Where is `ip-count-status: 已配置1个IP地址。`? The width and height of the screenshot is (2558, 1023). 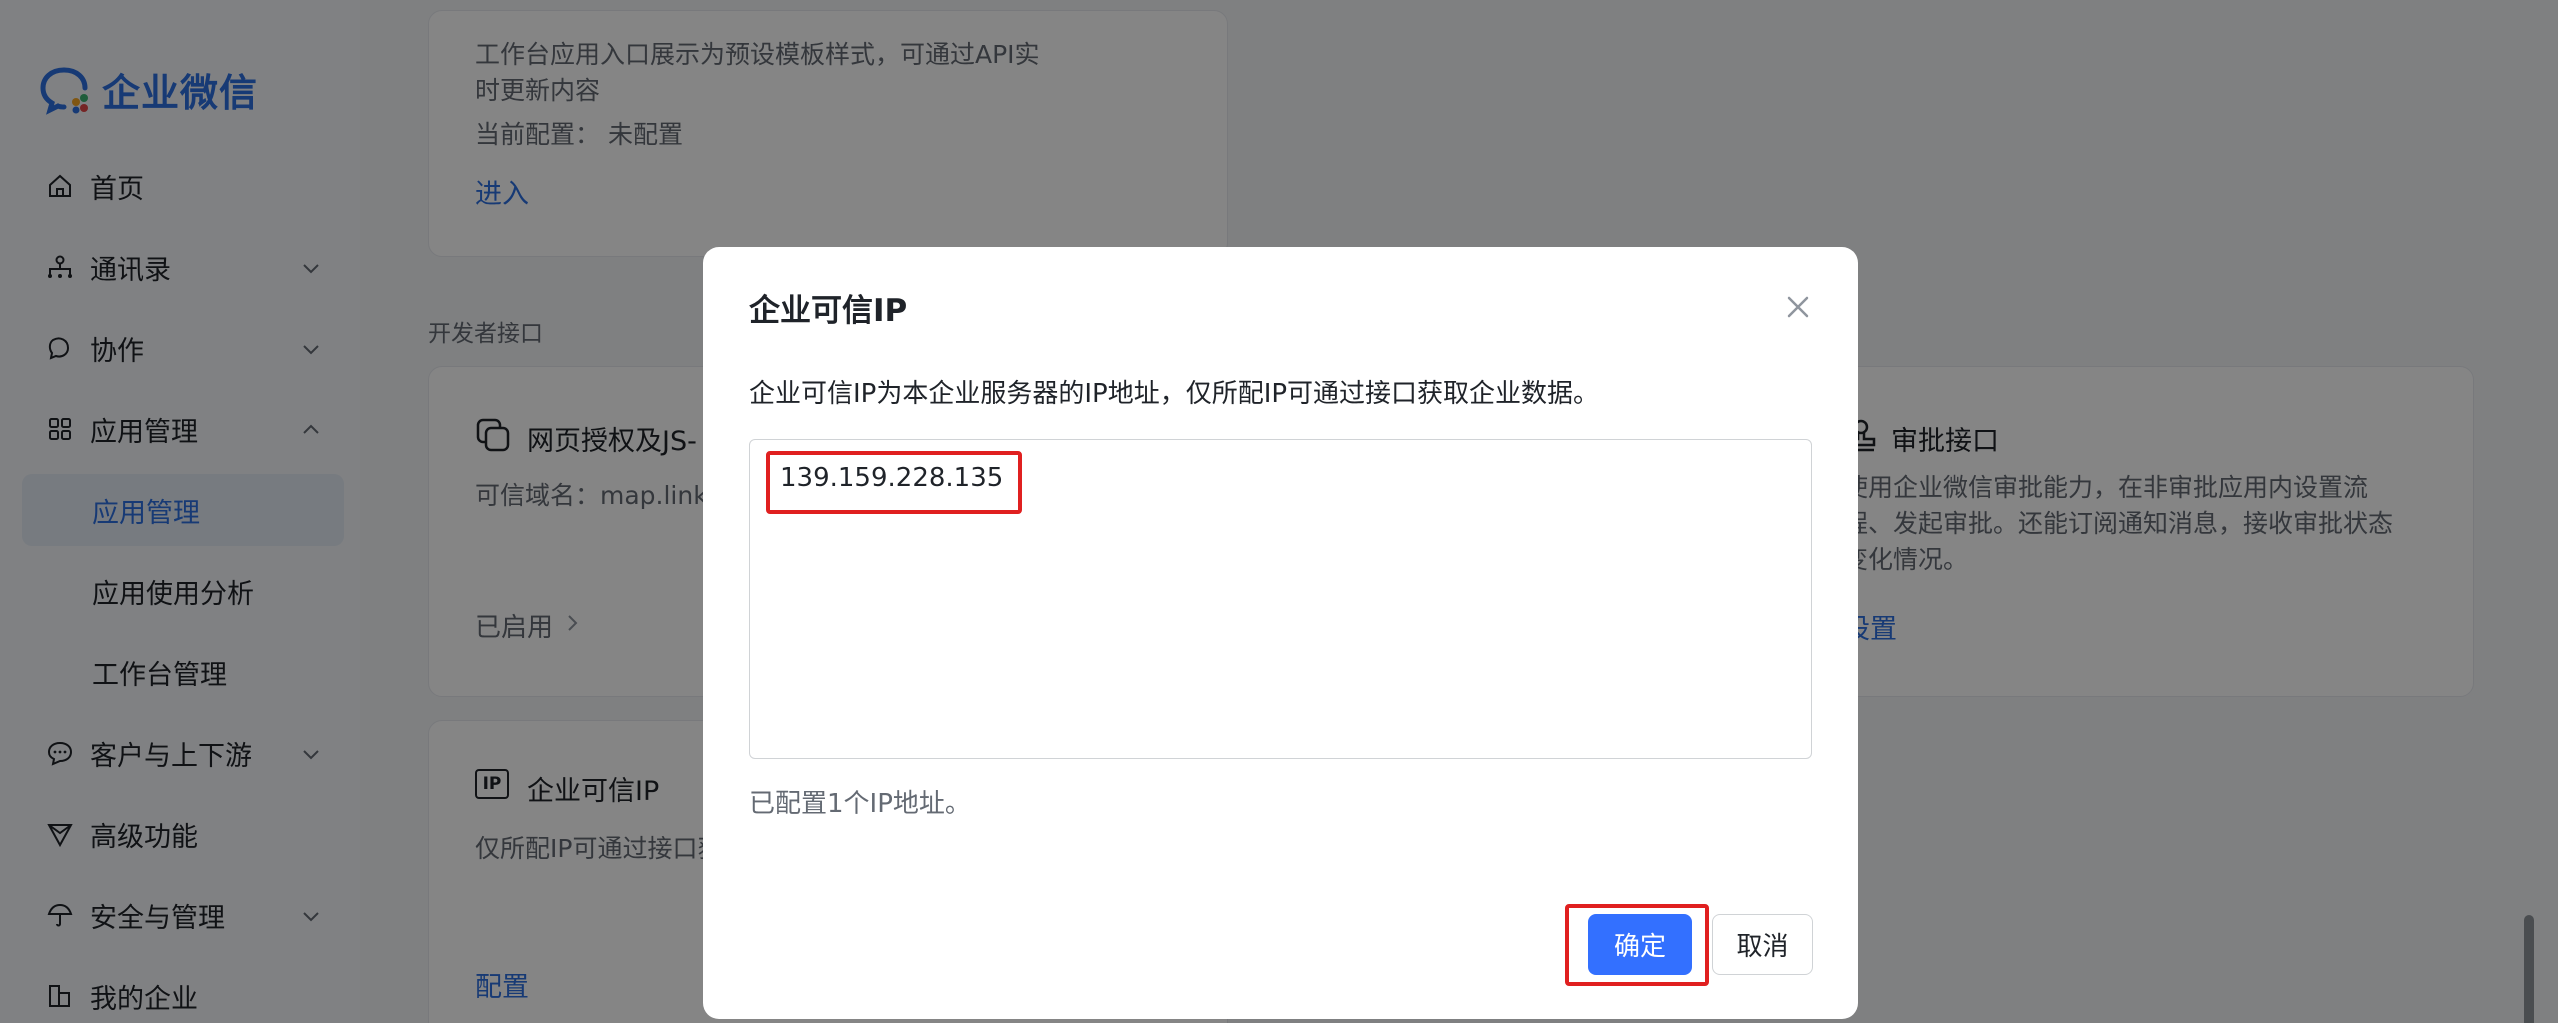 ip-count-status: 已配置1个IP地址。 is located at coordinates (860, 804).